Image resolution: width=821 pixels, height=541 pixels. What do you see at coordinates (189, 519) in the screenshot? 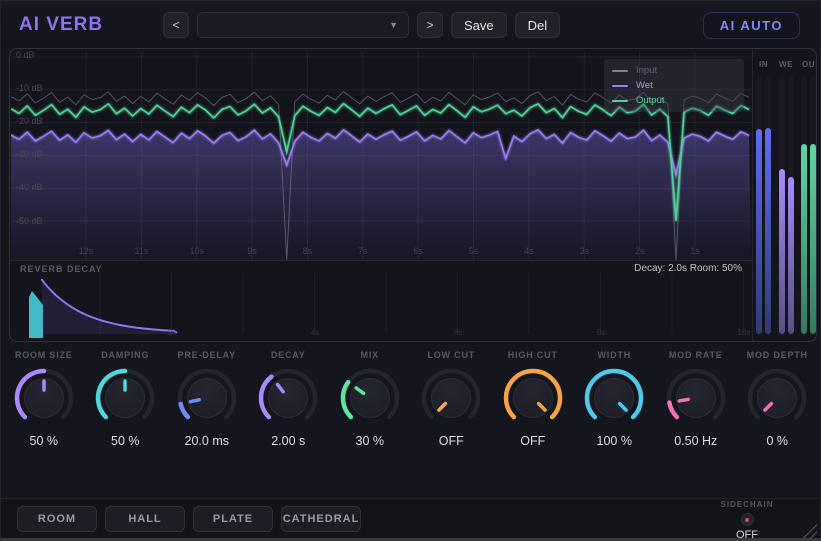
I see `room-type-buttons: ROOM HALL PLATE CATHEDRAL` at bounding box center [189, 519].